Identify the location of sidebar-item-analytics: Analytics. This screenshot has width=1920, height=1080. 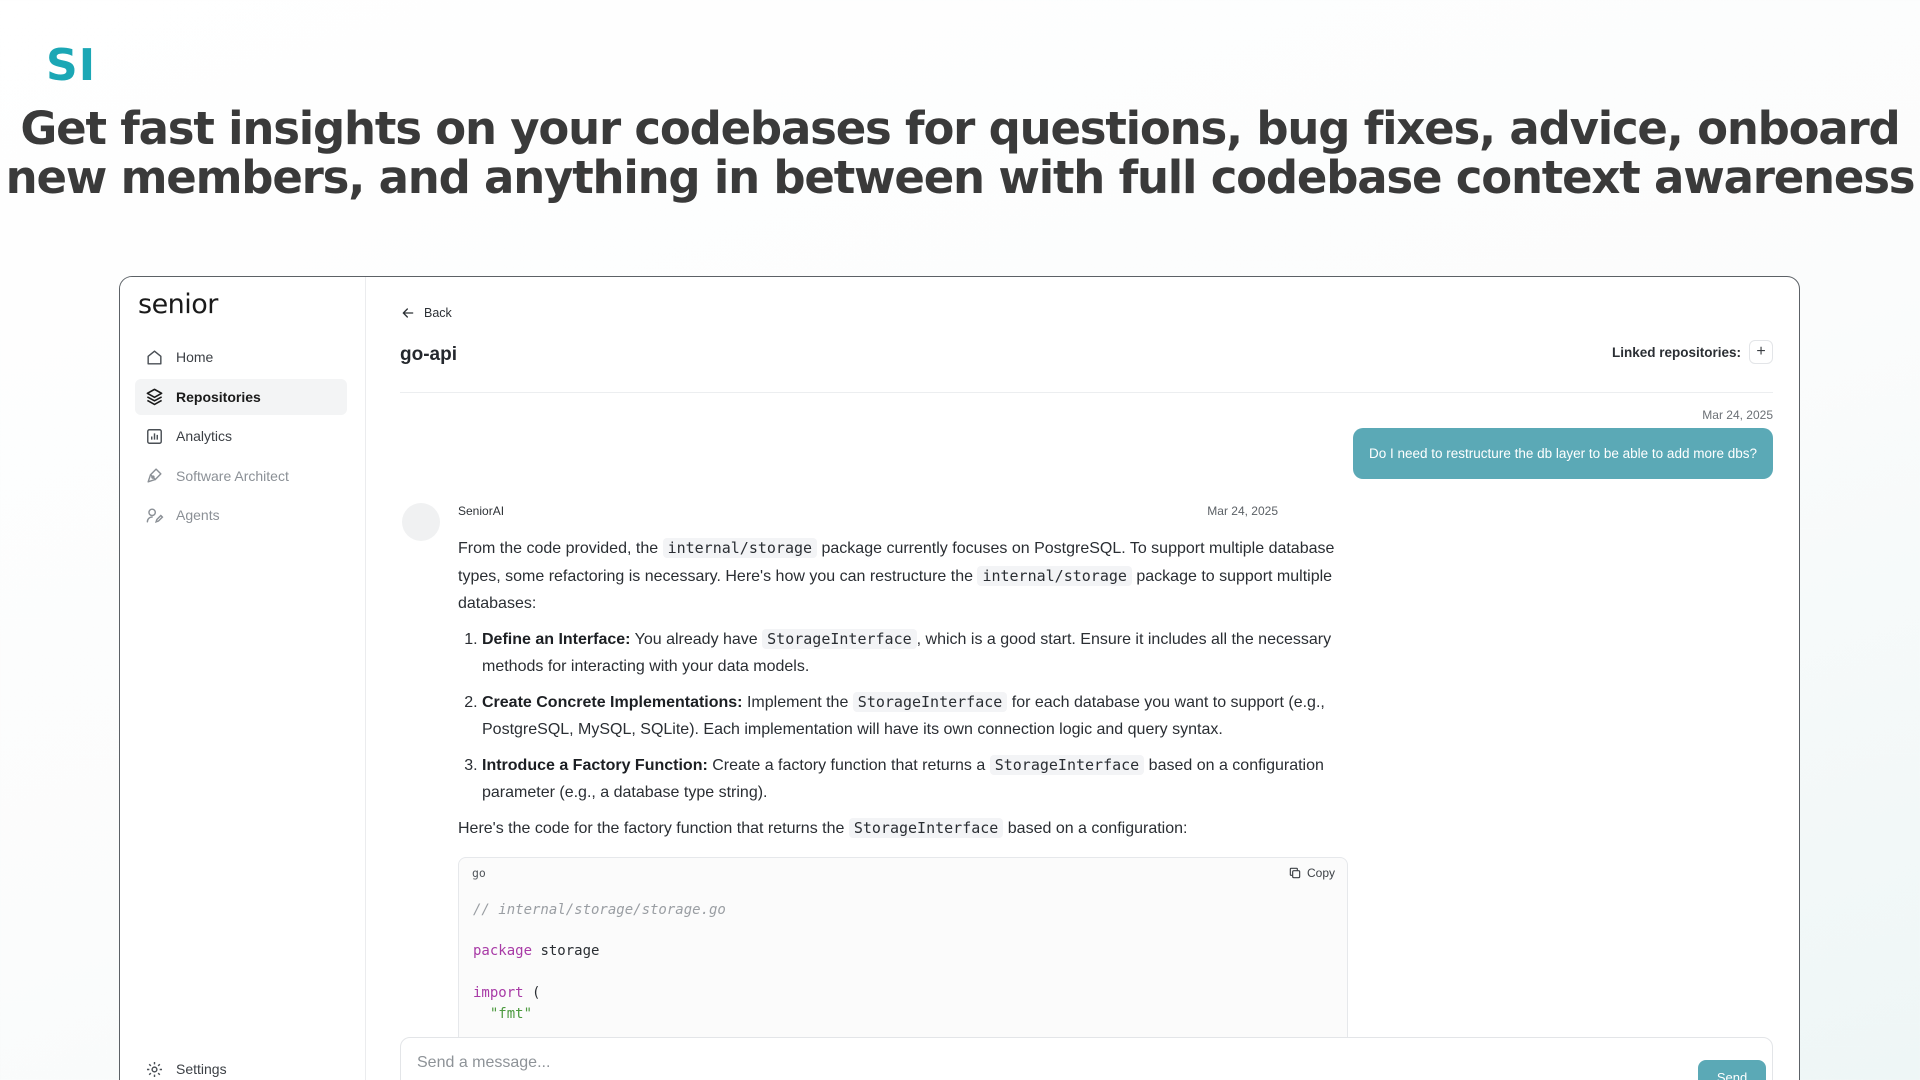
(241, 436).